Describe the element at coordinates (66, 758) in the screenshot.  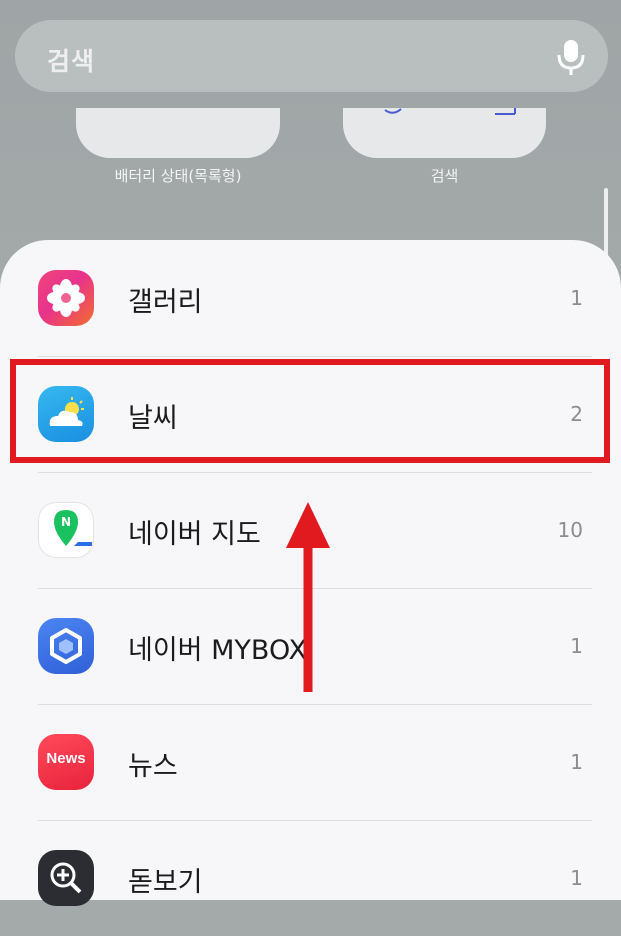
I see `news-icon-text: News` at that location.